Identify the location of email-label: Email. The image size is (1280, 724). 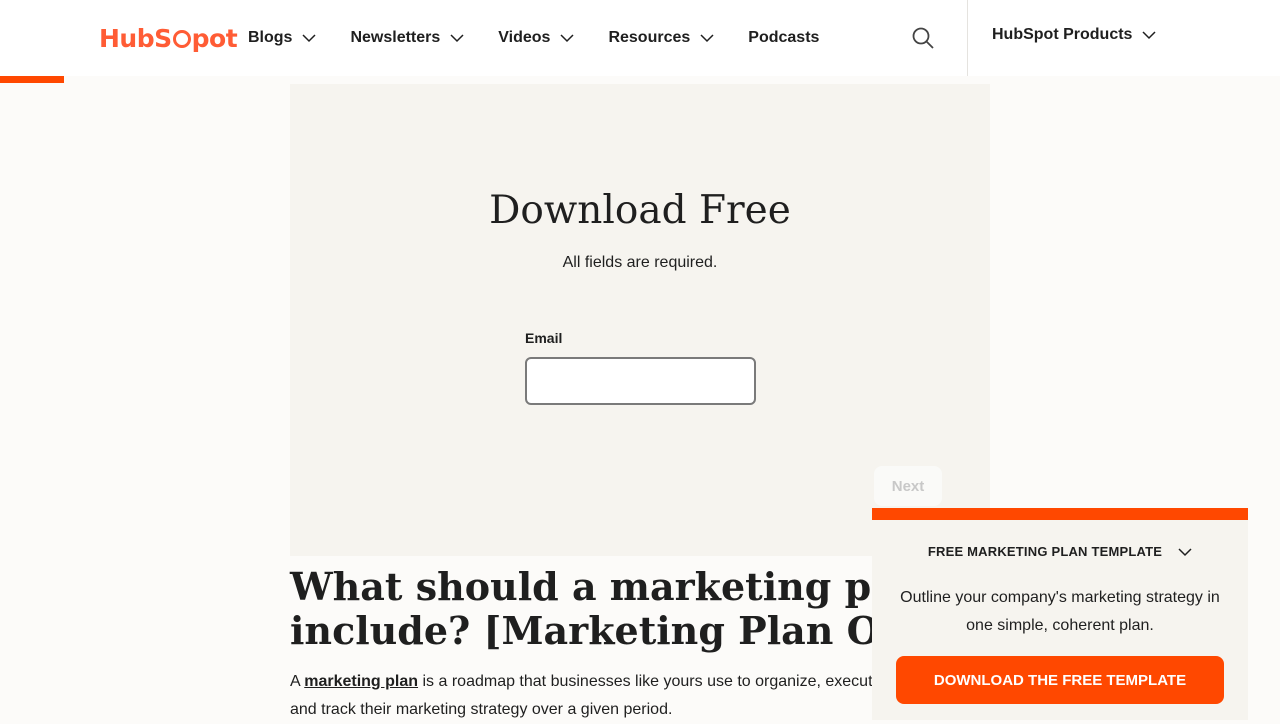
(544, 338).